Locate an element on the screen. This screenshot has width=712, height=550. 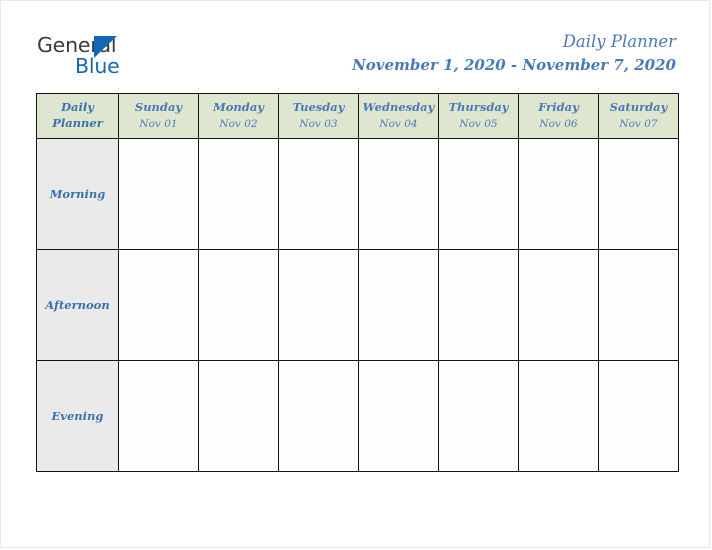
header-cell-tuesday: Tuesday Nov 03 is located at coordinates (318, 116).